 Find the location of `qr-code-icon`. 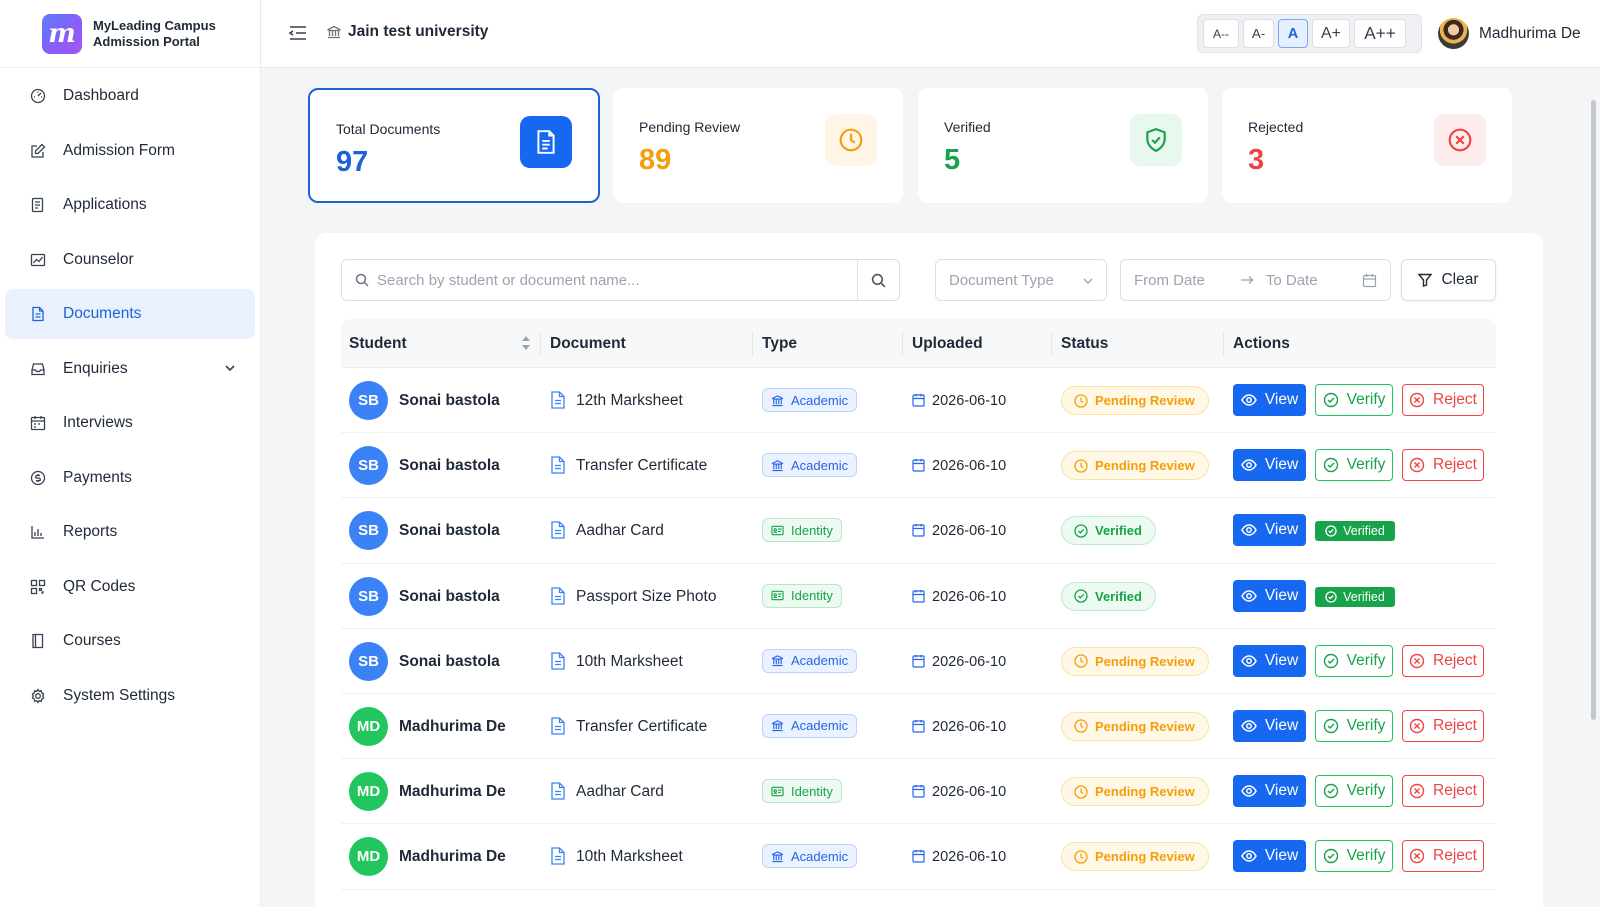

qr-code-icon is located at coordinates (38, 587).